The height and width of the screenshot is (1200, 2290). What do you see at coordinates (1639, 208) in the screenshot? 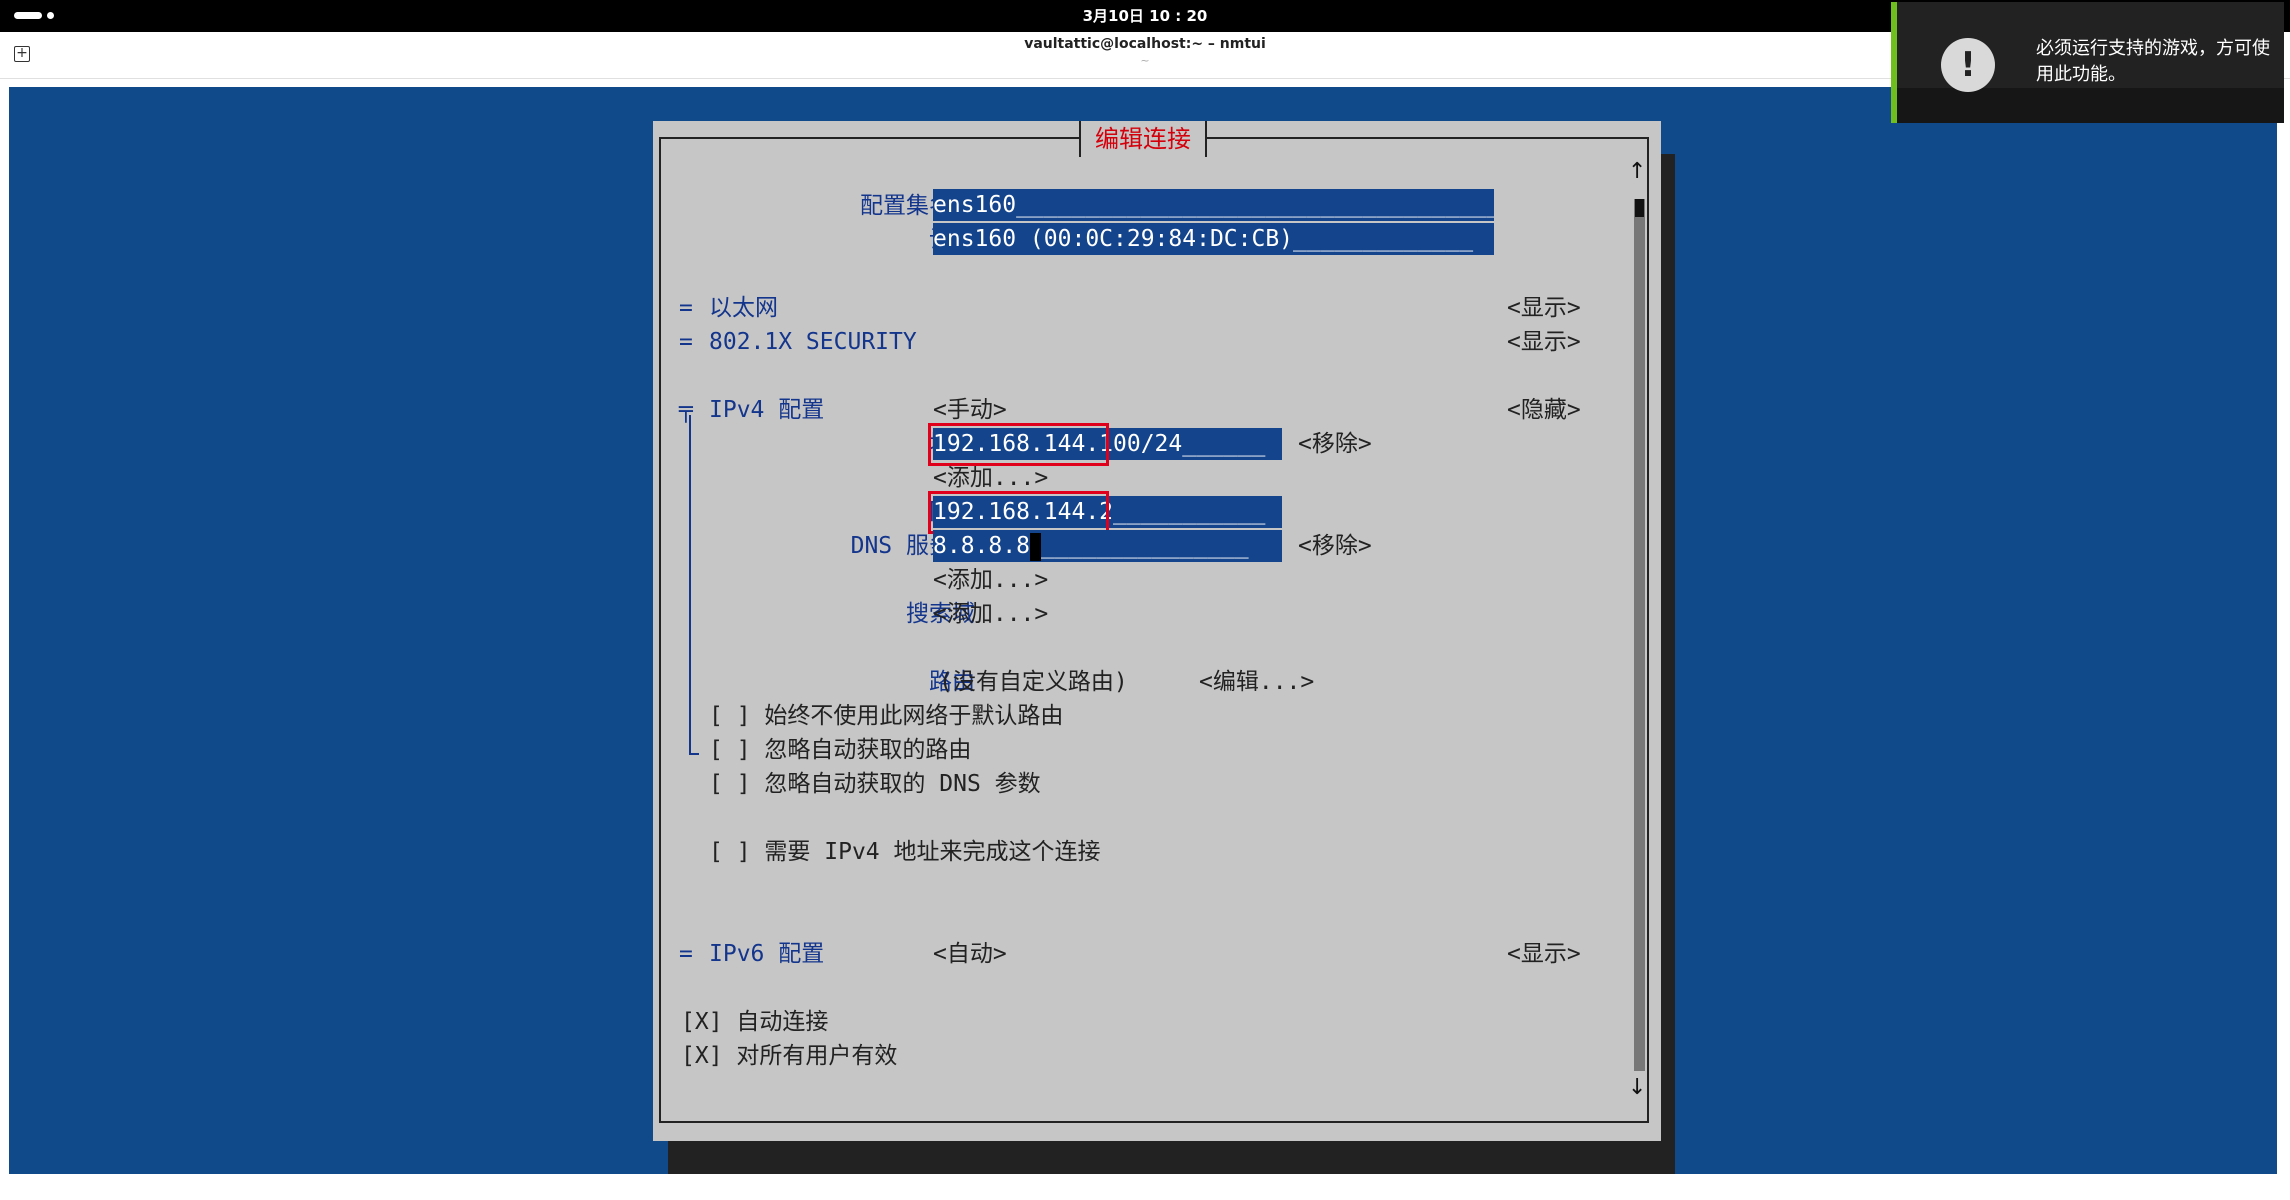
I see `scrollbar-thumb` at bounding box center [1639, 208].